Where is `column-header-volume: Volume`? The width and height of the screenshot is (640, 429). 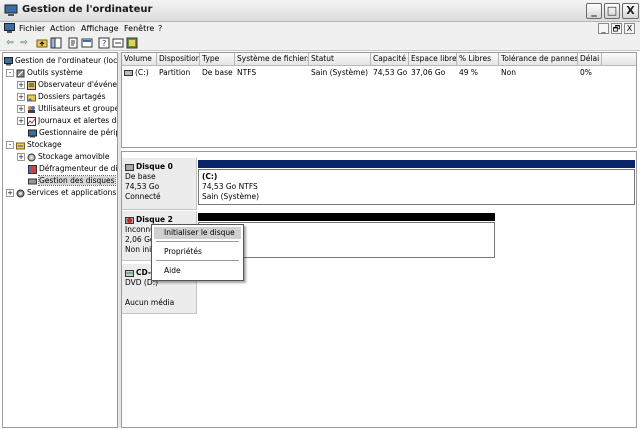
column-header-volume: Volume is located at coordinates (139, 59).